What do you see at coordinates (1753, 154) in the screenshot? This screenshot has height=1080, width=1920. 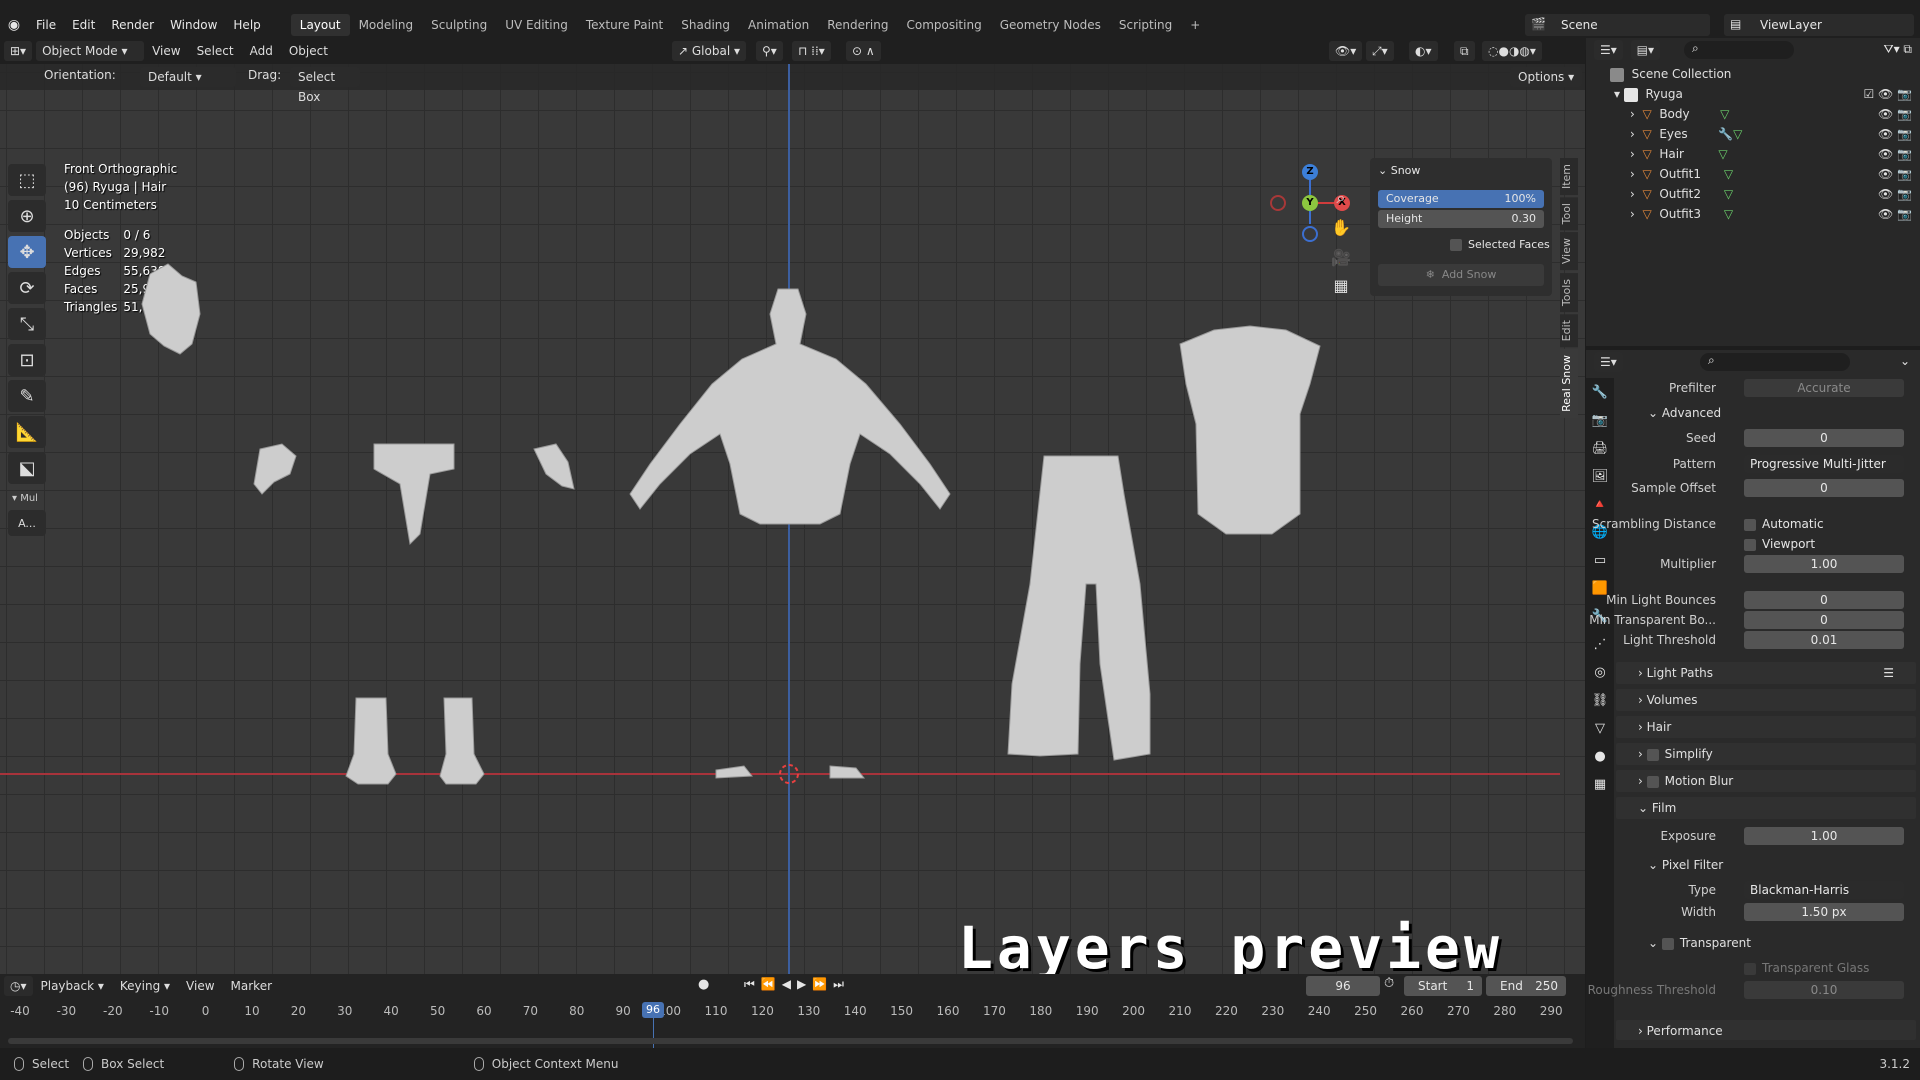 I see `outliner-item-hair: › ▽ Hair ▽ 👁 📷` at bounding box center [1753, 154].